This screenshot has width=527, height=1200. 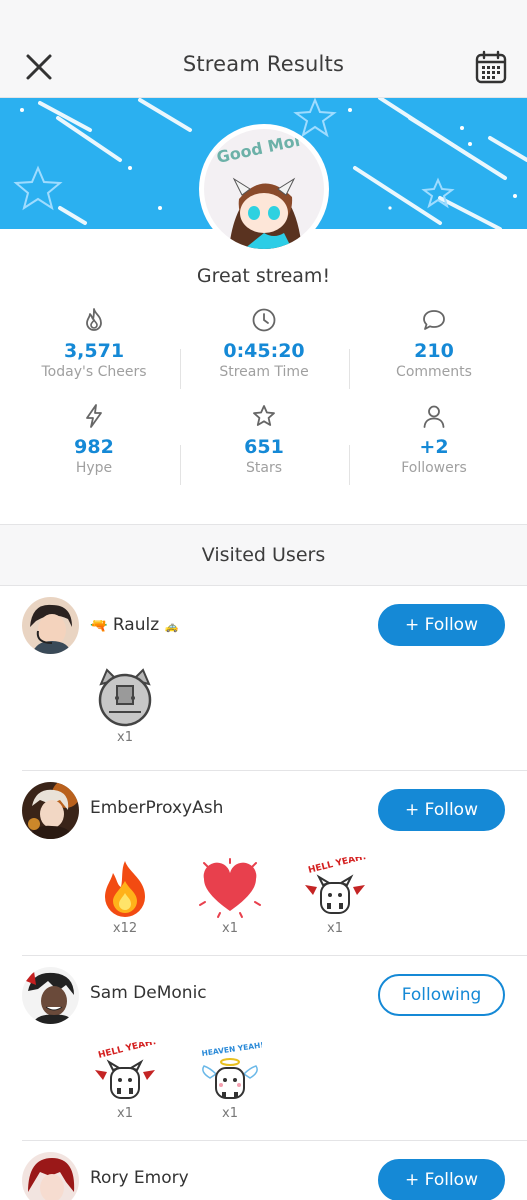 I want to click on car-emoji-icon: 🚕, so click(x=171, y=626).